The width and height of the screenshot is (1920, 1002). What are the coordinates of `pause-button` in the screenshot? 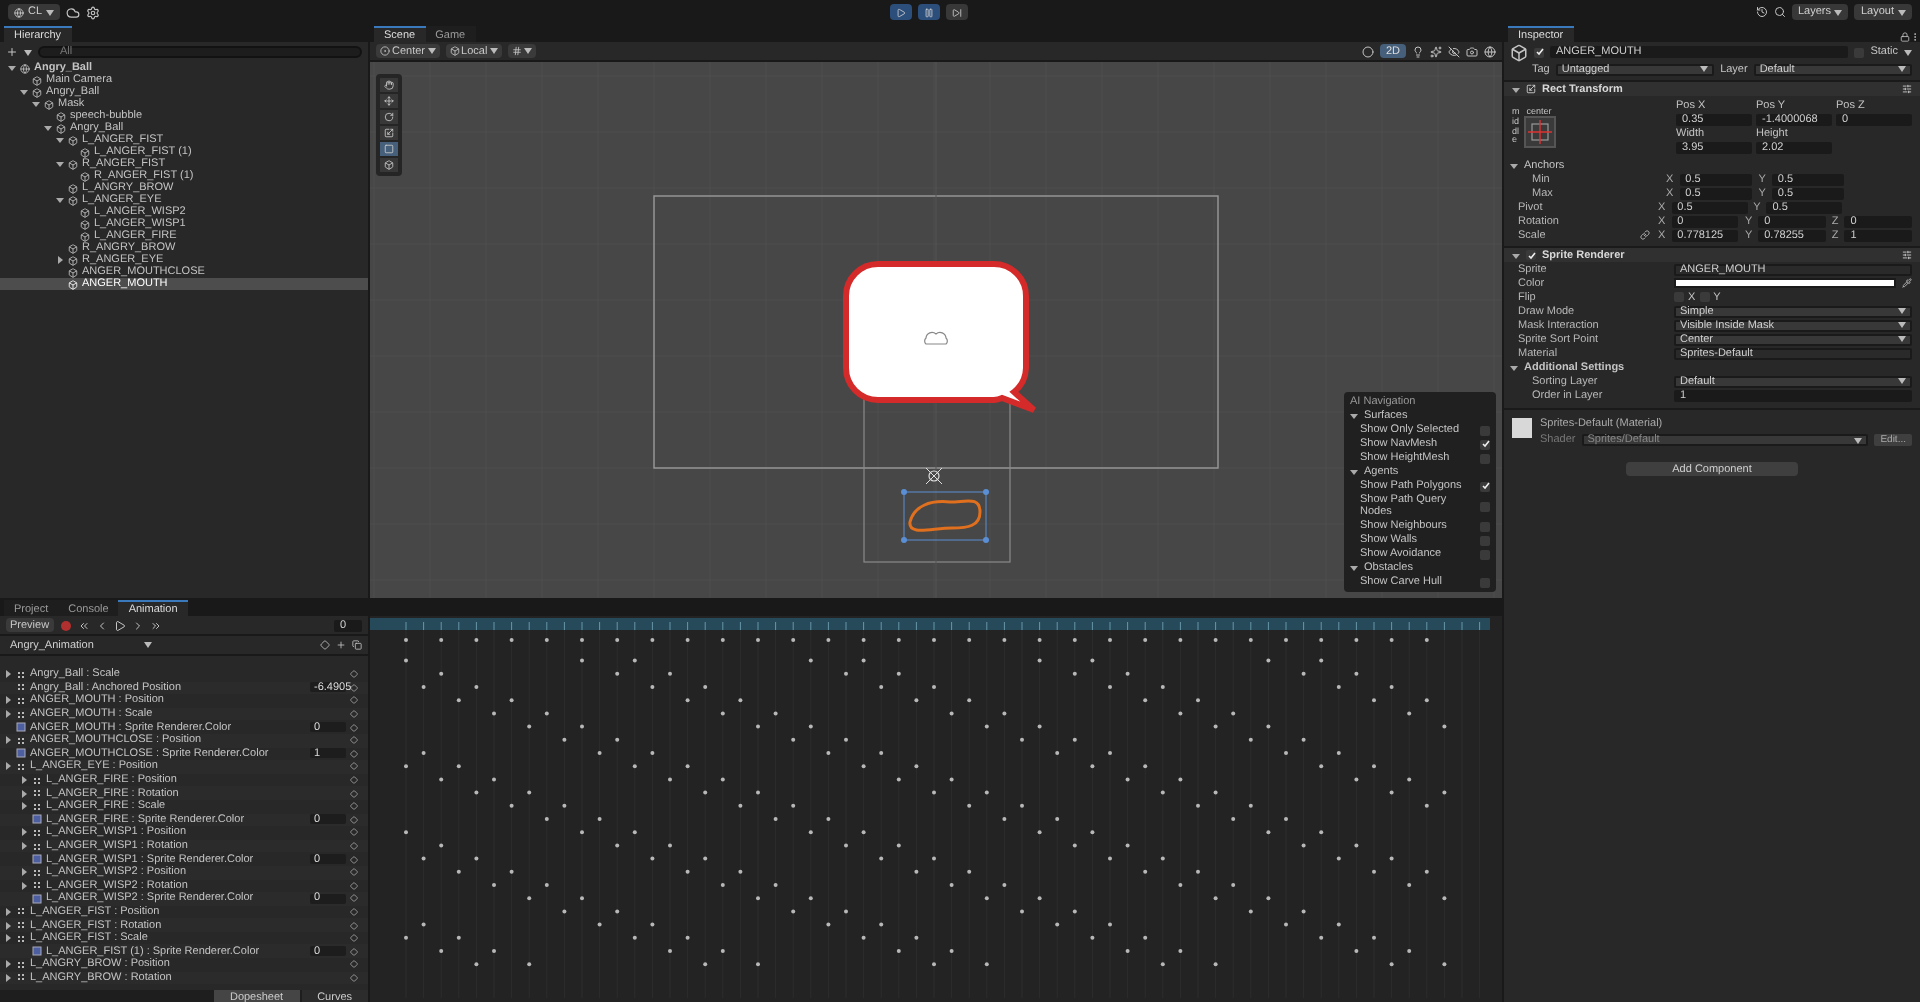 It's located at (928, 12).